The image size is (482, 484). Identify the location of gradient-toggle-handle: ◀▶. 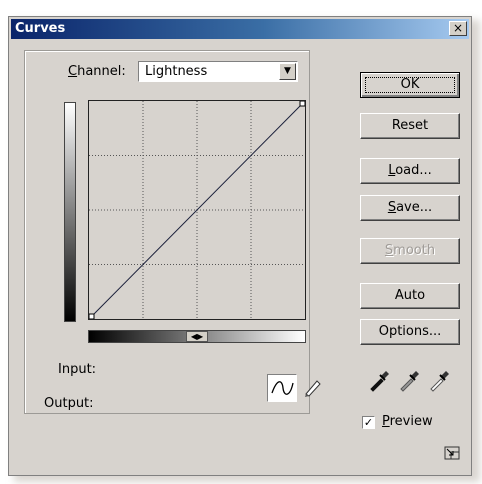
(197, 336).